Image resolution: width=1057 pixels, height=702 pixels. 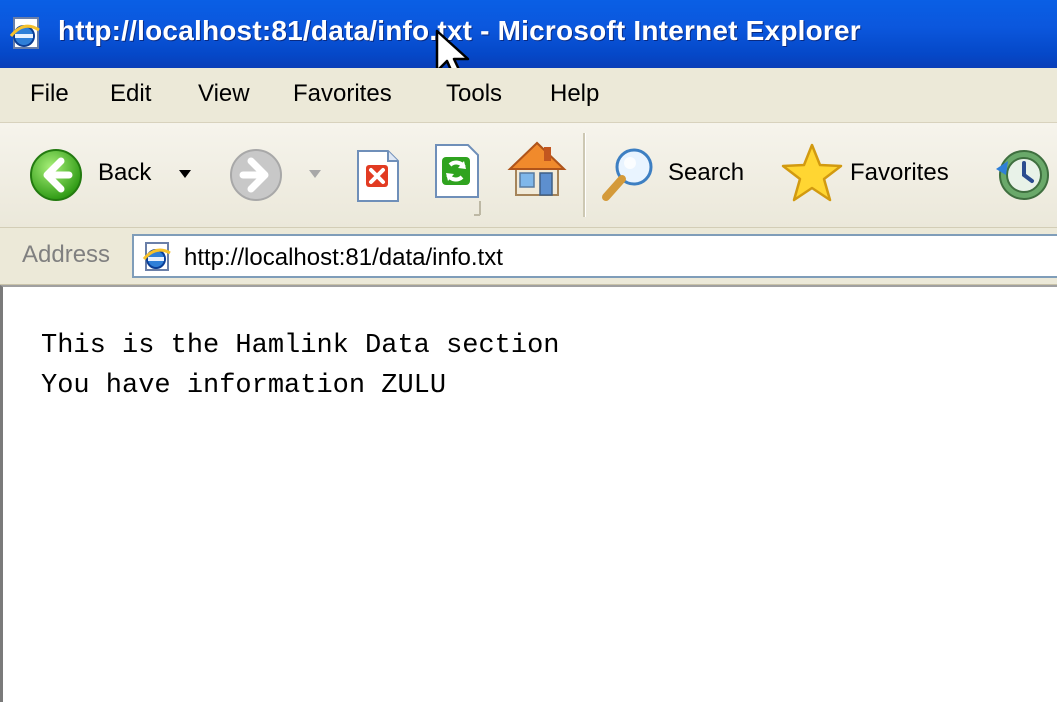 What do you see at coordinates (49, 94) in the screenshot?
I see `menu-file: File` at bounding box center [49, 94].